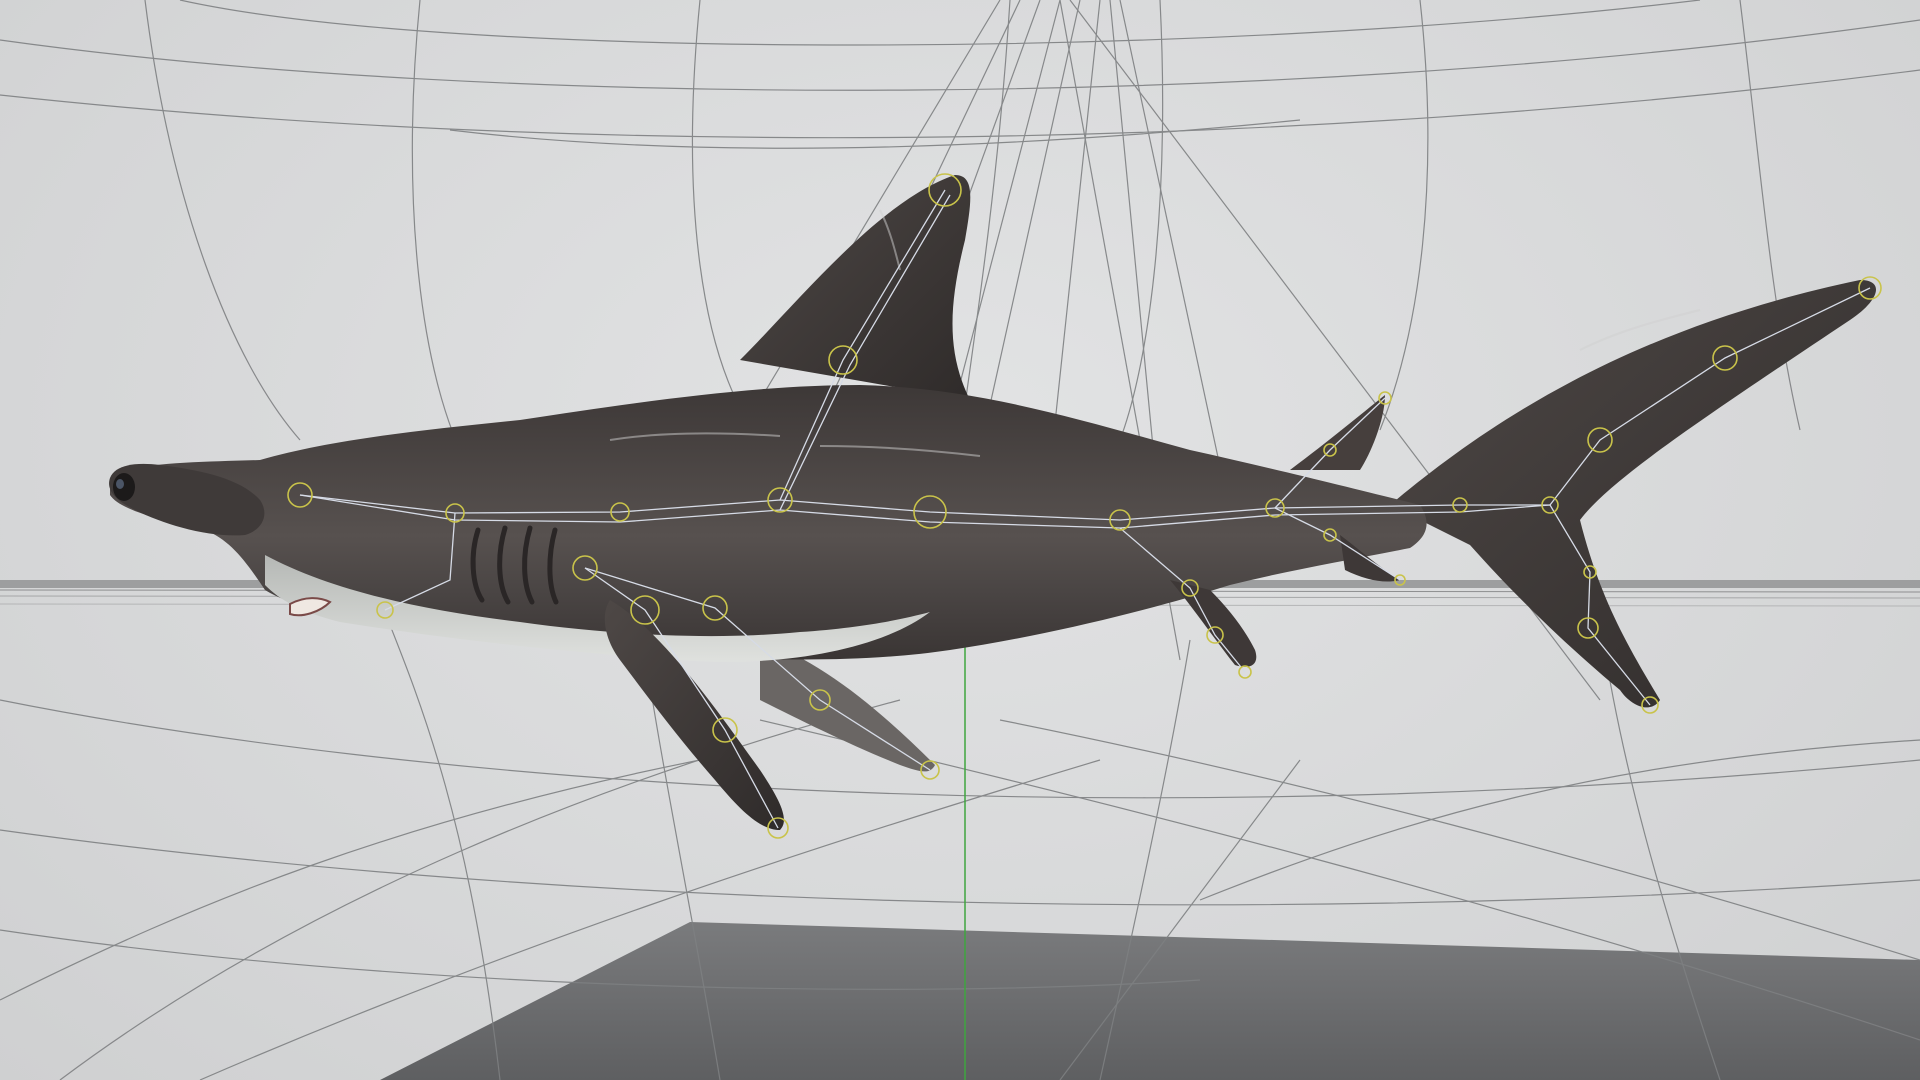 This screenshot has width=1920, height=1080. Describe the element at coordinates (124, 487) in the screenshot. I see `eye-icon` at that location.